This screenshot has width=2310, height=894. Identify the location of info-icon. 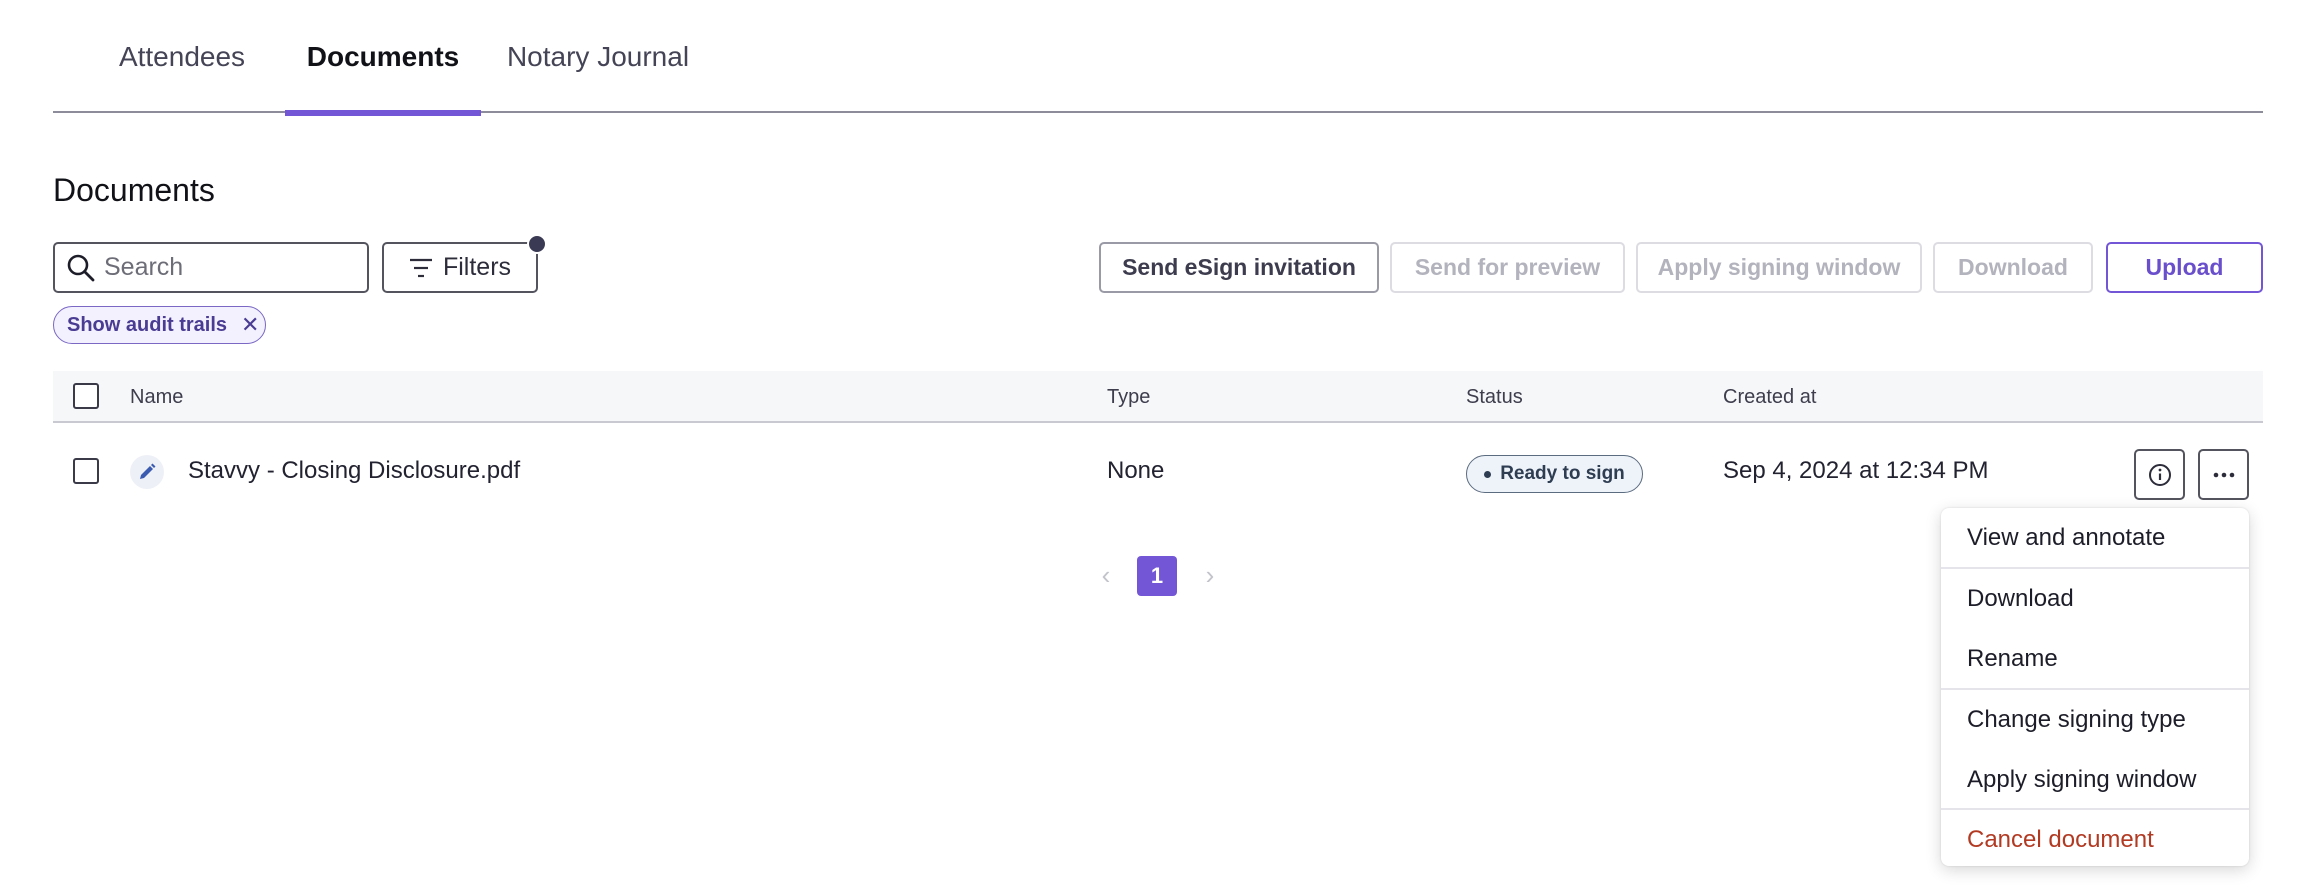
(2159, 474).